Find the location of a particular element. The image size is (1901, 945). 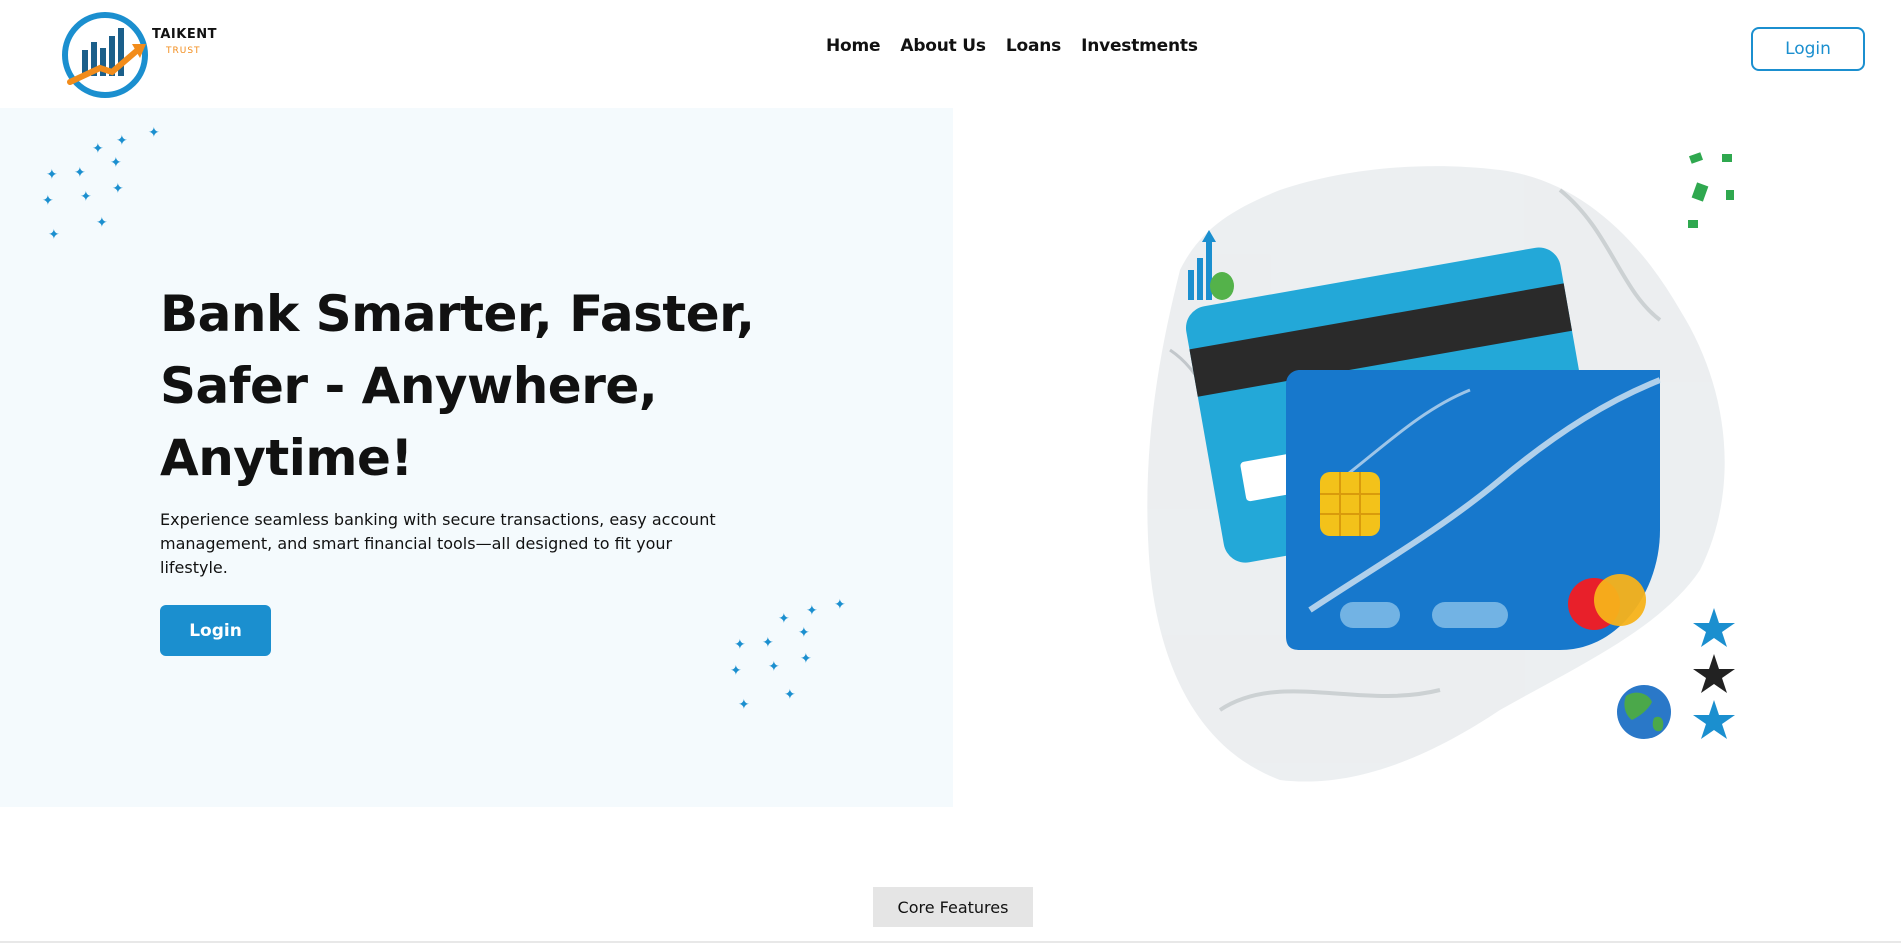

logo-name: TAIKENT is located at coordinates (184, 34).